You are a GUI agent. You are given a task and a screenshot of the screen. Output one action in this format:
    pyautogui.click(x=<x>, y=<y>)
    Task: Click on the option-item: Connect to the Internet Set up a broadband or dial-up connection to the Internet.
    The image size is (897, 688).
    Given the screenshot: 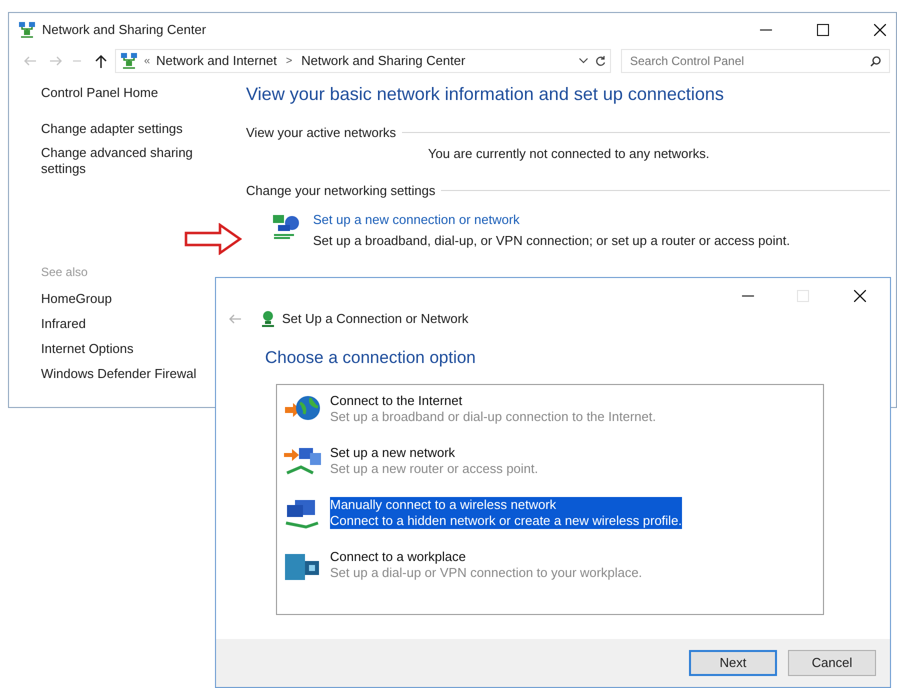 What is the action you would take?
    pyautogui.click(x=493, y=409)
    